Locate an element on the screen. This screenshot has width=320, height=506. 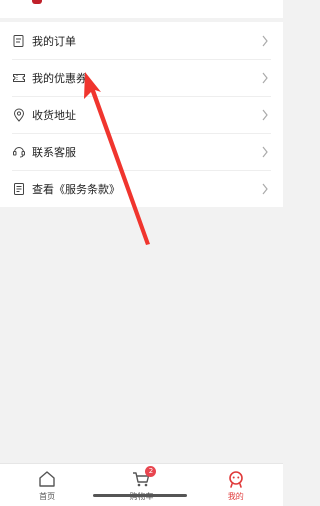
menu-item-label: 联系客服 is located at coordinates (54, 152).